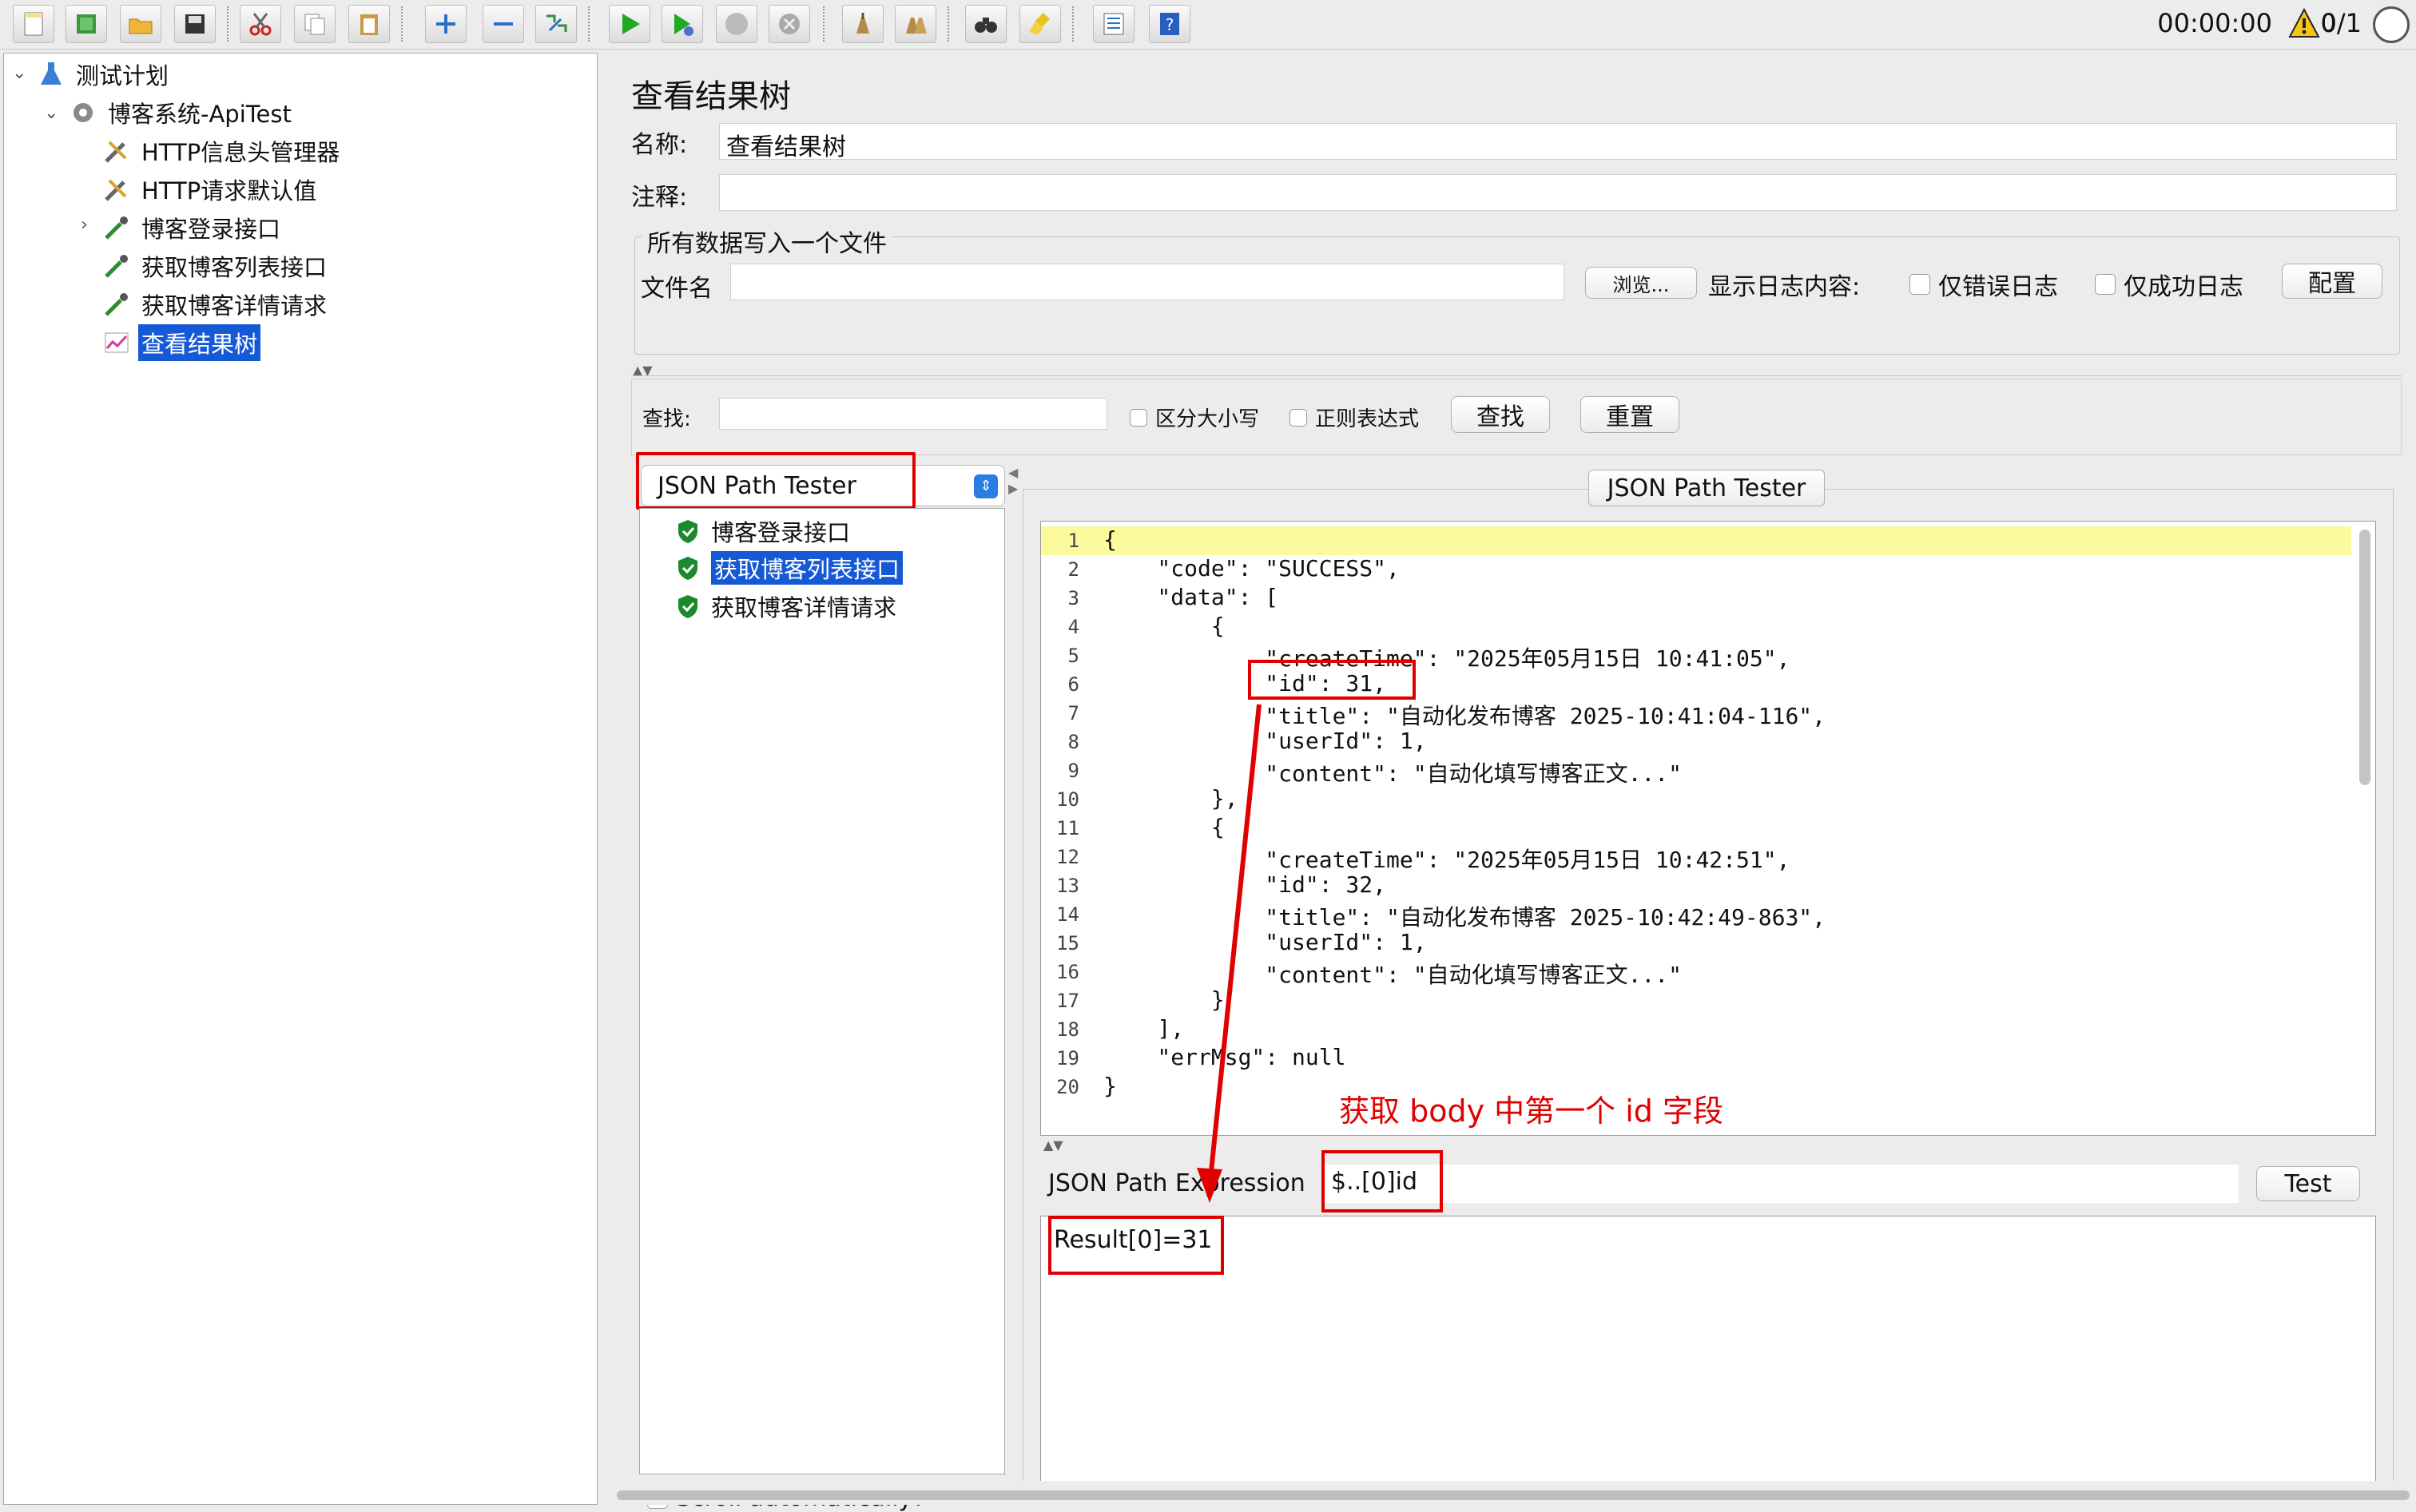  Describe the element at coordinates (215, 304) in the screenshot. I see `tree-item-blog-detail-api: 获取博客详情请求` at that location.